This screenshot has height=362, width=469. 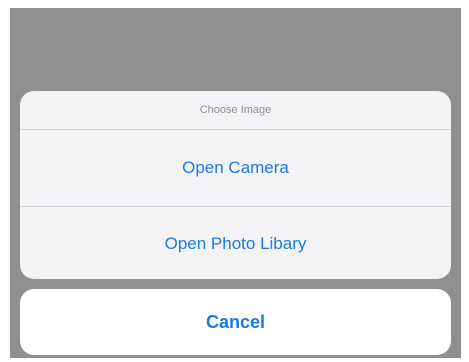 I want to click on action-sheet-title: Choose Image, so click(x=235, y=110).